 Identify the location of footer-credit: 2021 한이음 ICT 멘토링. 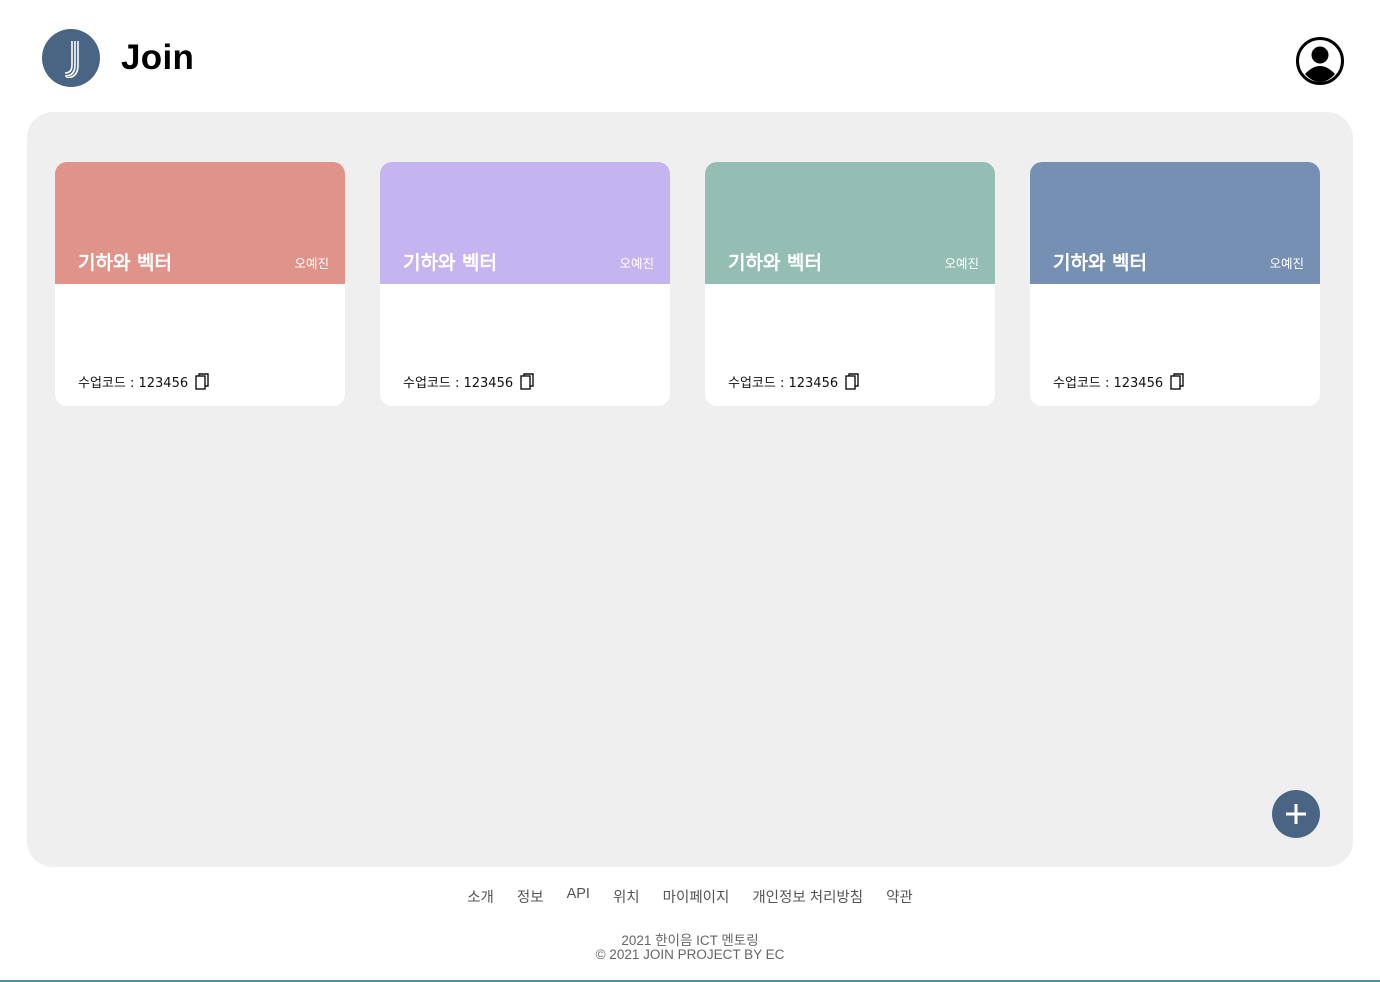
(690, 940).